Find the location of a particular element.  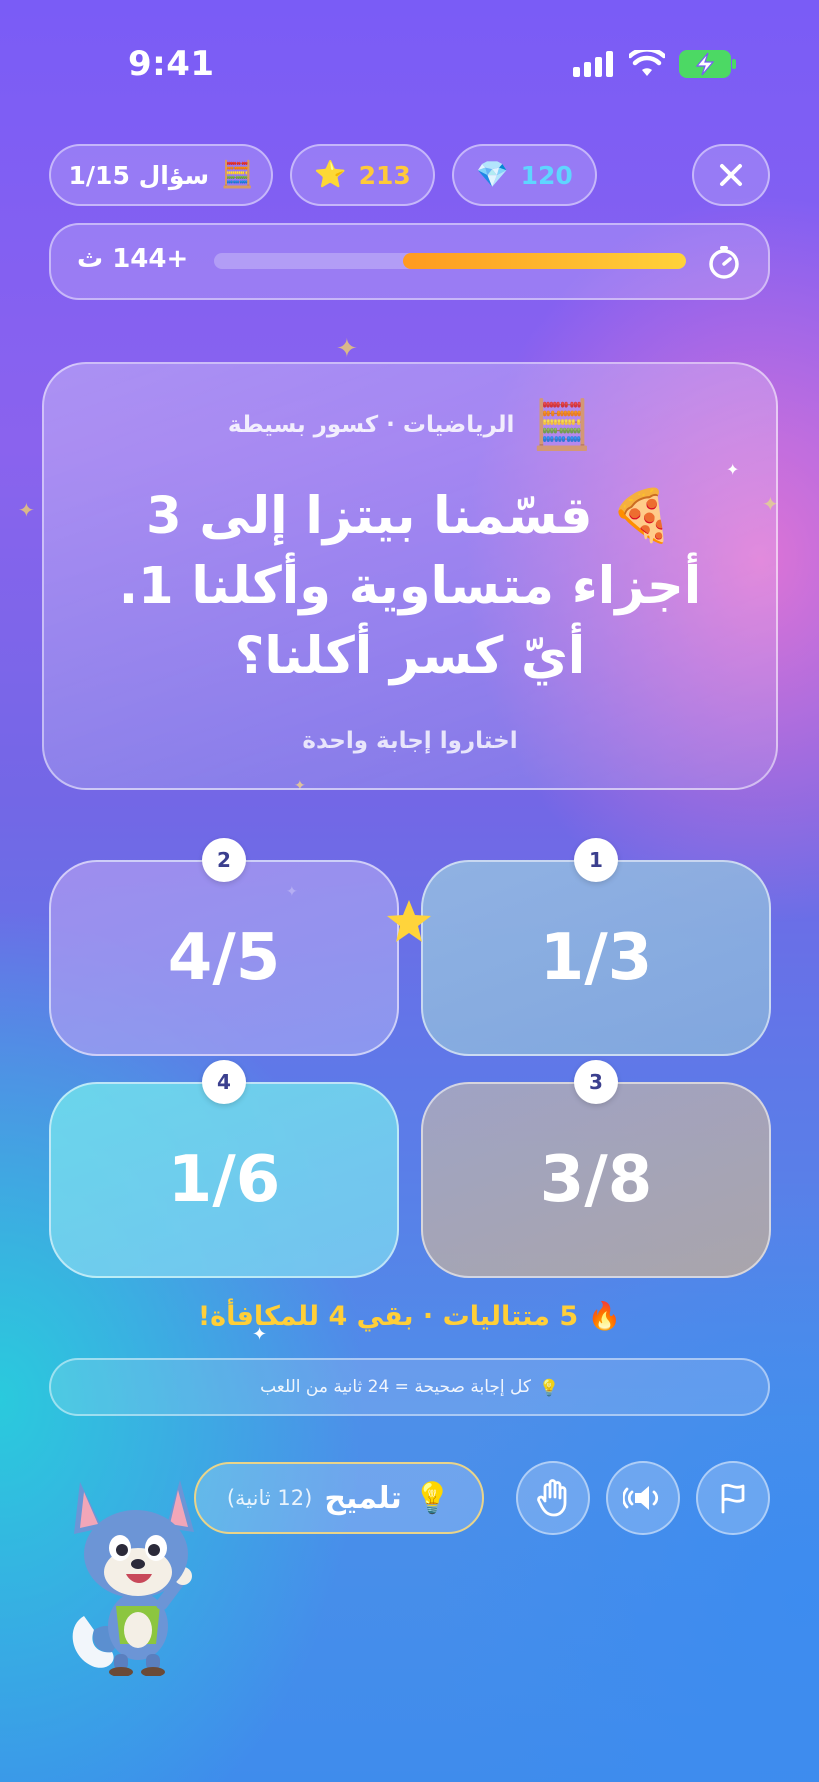

answer-option-1: 1/3 is located at coordinates (596, 958).